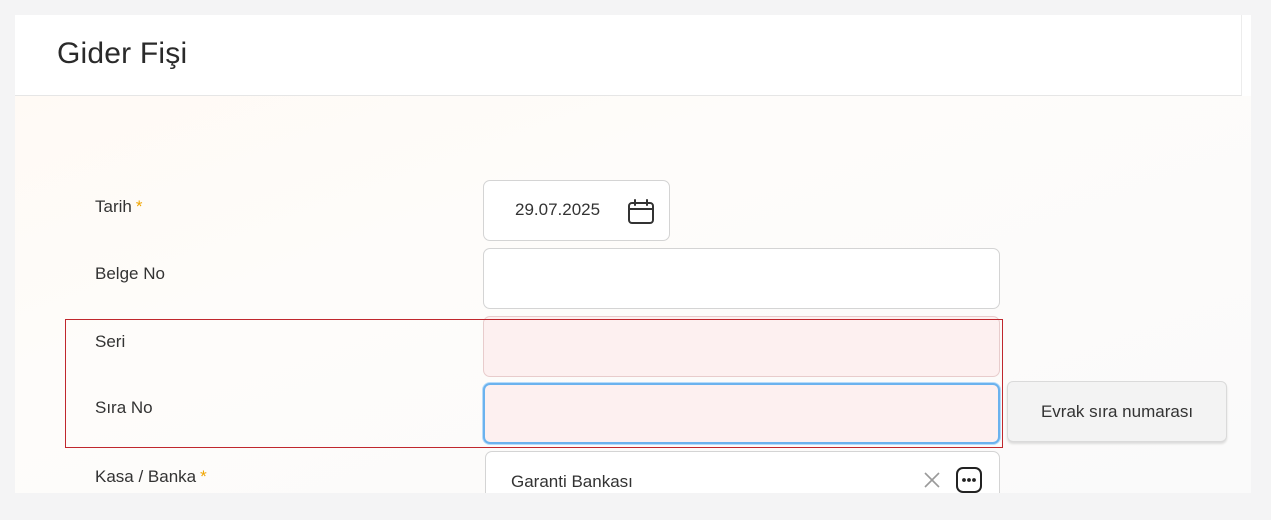  What do you see at coordinates (113, 206) in the screenshot?
I see `tarih-label-text: Tarih` at bounding box center [113, 206].